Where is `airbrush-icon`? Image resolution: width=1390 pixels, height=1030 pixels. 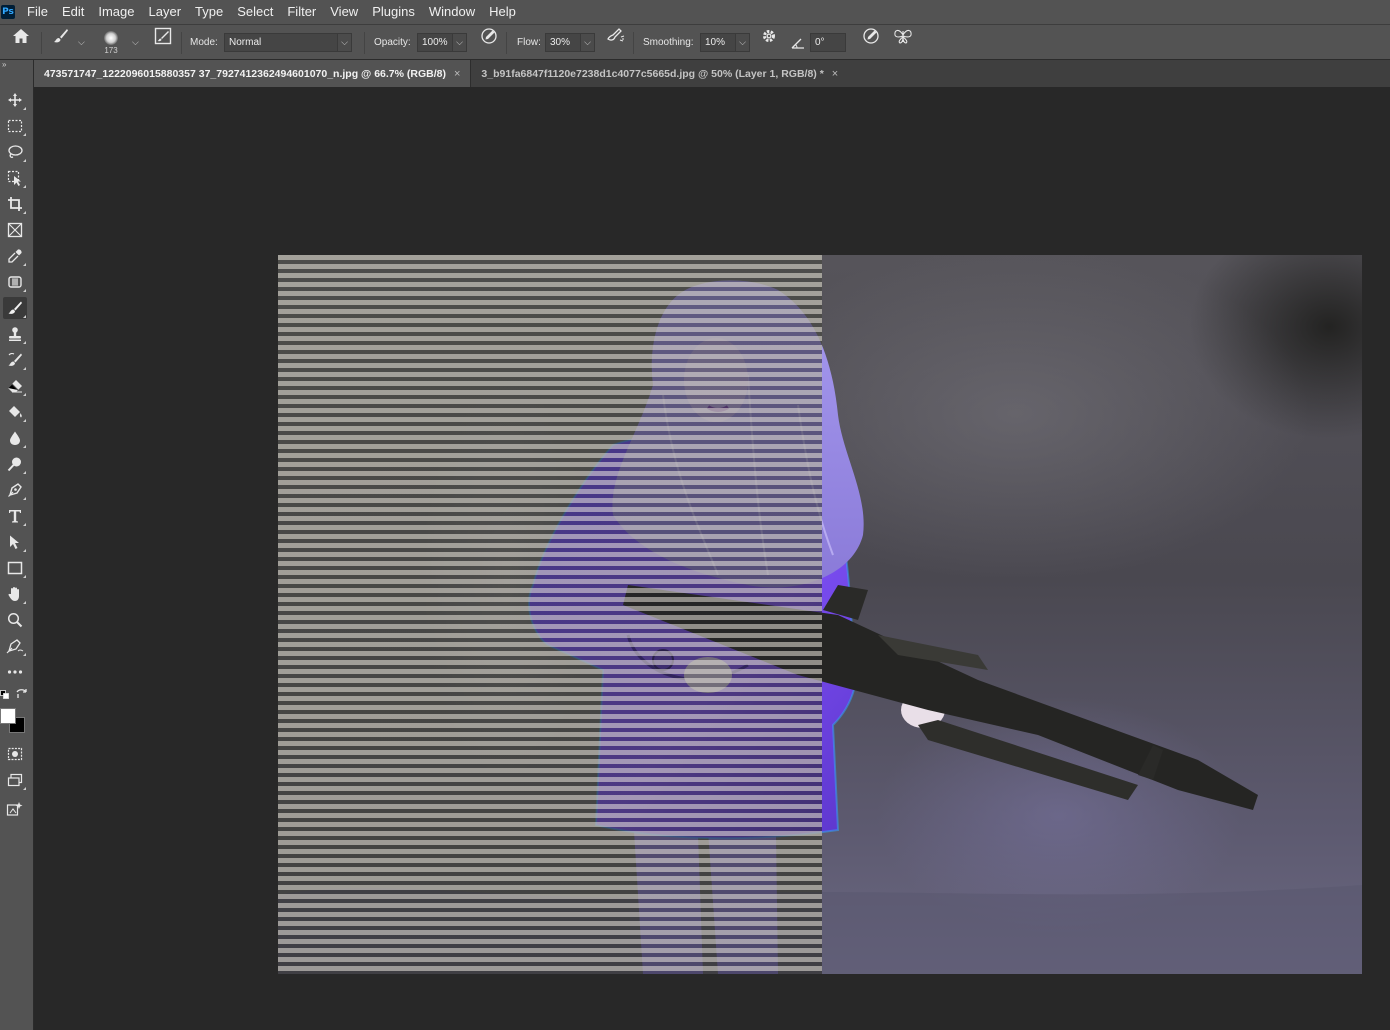 airbrush-icon is located at coordinates (616, 35).